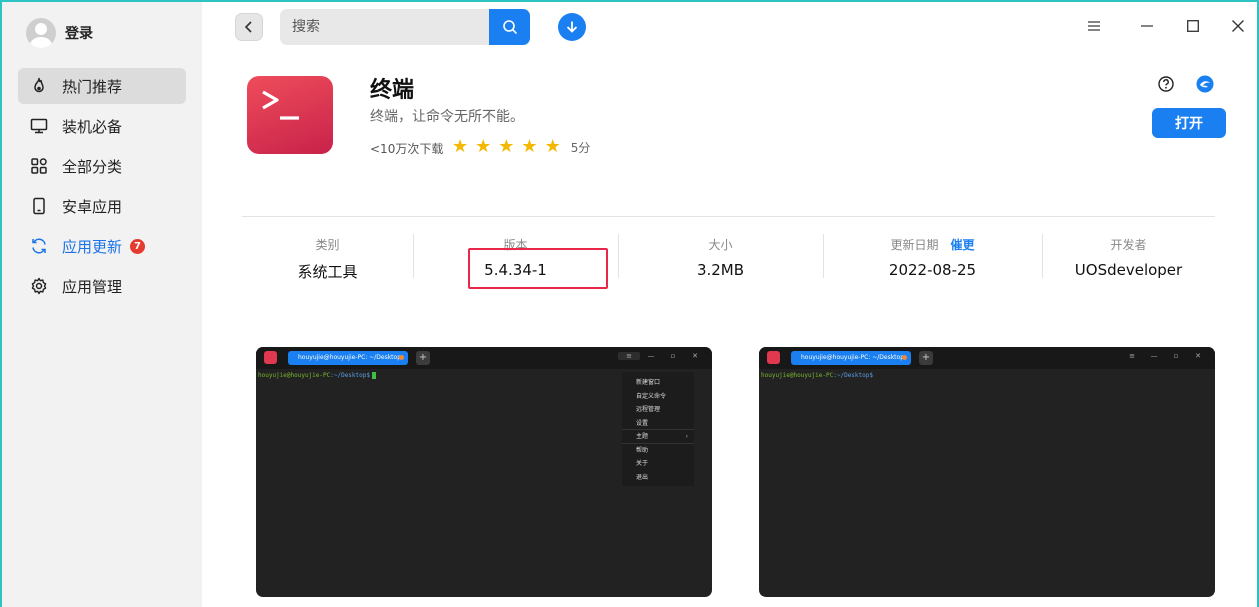  Describe the element at coordinates (41, 33) in the screenshot. I see `avatar` at that location.